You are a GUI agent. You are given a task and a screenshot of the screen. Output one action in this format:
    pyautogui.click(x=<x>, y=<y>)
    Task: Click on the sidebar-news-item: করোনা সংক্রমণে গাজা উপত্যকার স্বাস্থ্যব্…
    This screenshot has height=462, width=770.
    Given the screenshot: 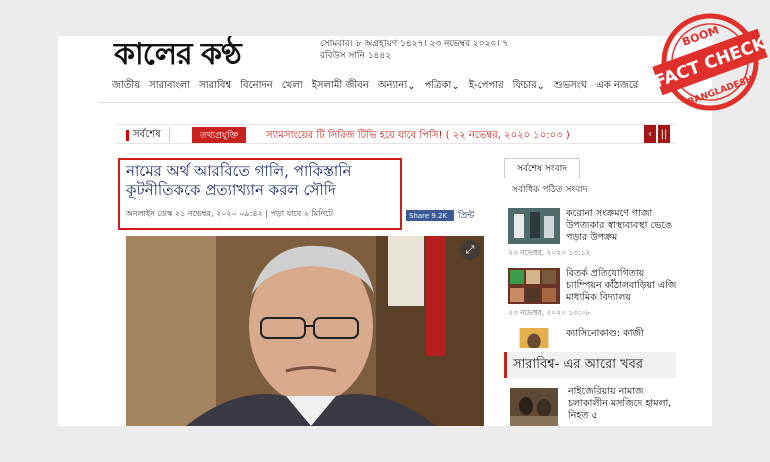 What is the action you would take?
    pyautogui.click(x=593, y=234)
    